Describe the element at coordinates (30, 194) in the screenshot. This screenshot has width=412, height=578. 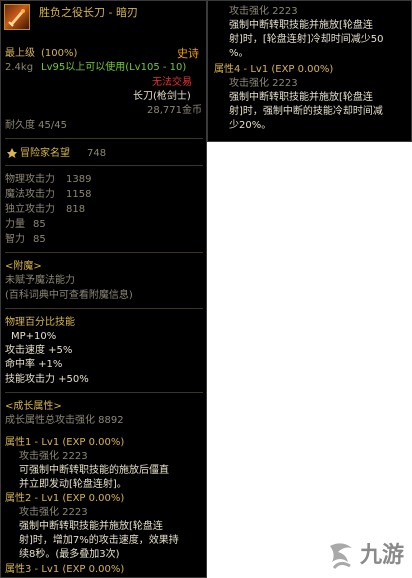
I see `stat-label: 魔法攻击力` at that location.